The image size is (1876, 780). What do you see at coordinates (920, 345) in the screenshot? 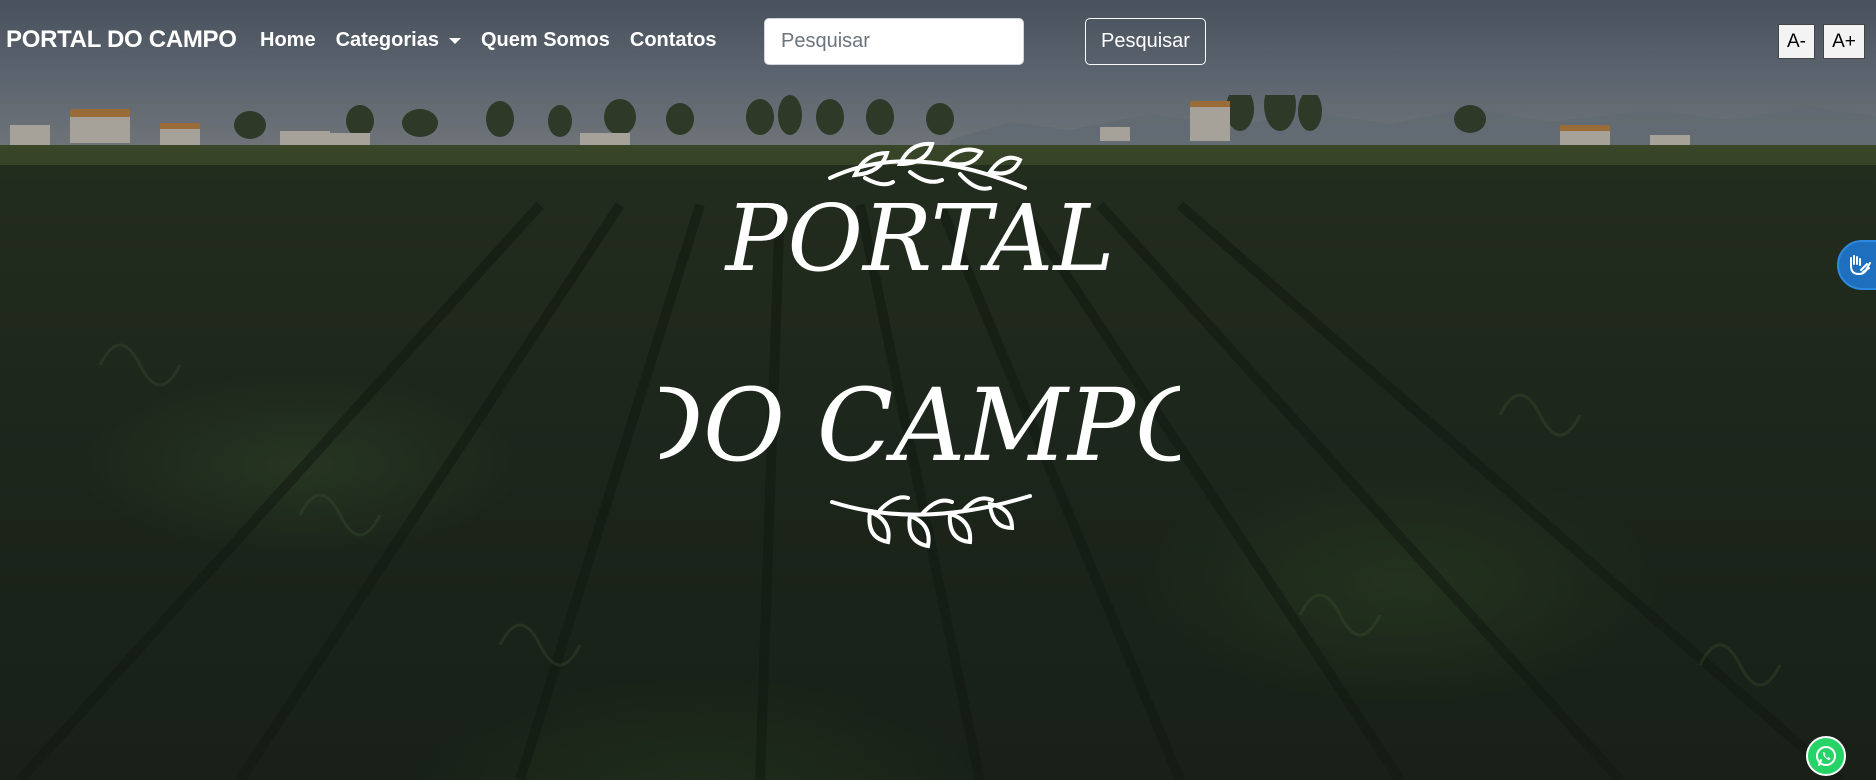
I see `portal-do-campo-logo: PORTAL DO CAMPO` at bounding box center [920, 345].